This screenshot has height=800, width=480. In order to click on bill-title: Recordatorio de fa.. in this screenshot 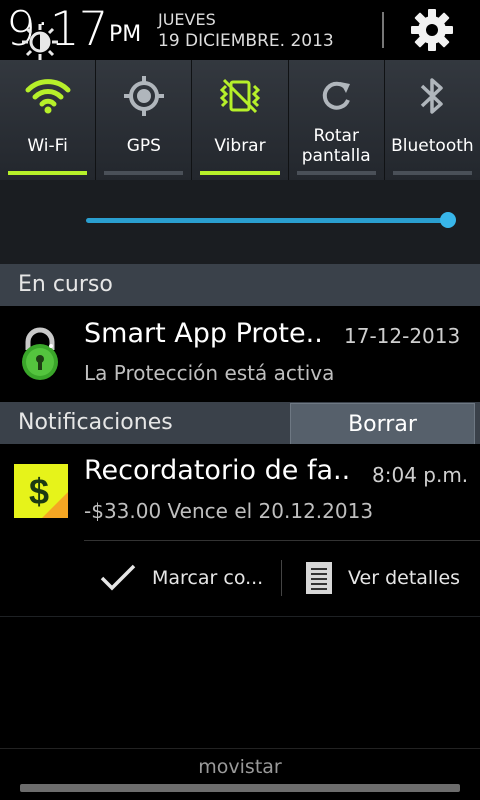, I will do `click(217, 470)`.